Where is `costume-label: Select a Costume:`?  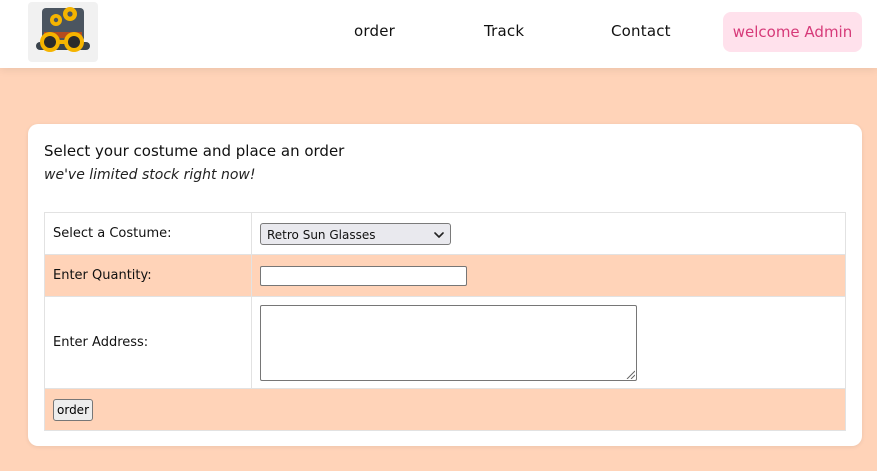
costume-label: Select a Costume: is located at coordinates (148, 233).